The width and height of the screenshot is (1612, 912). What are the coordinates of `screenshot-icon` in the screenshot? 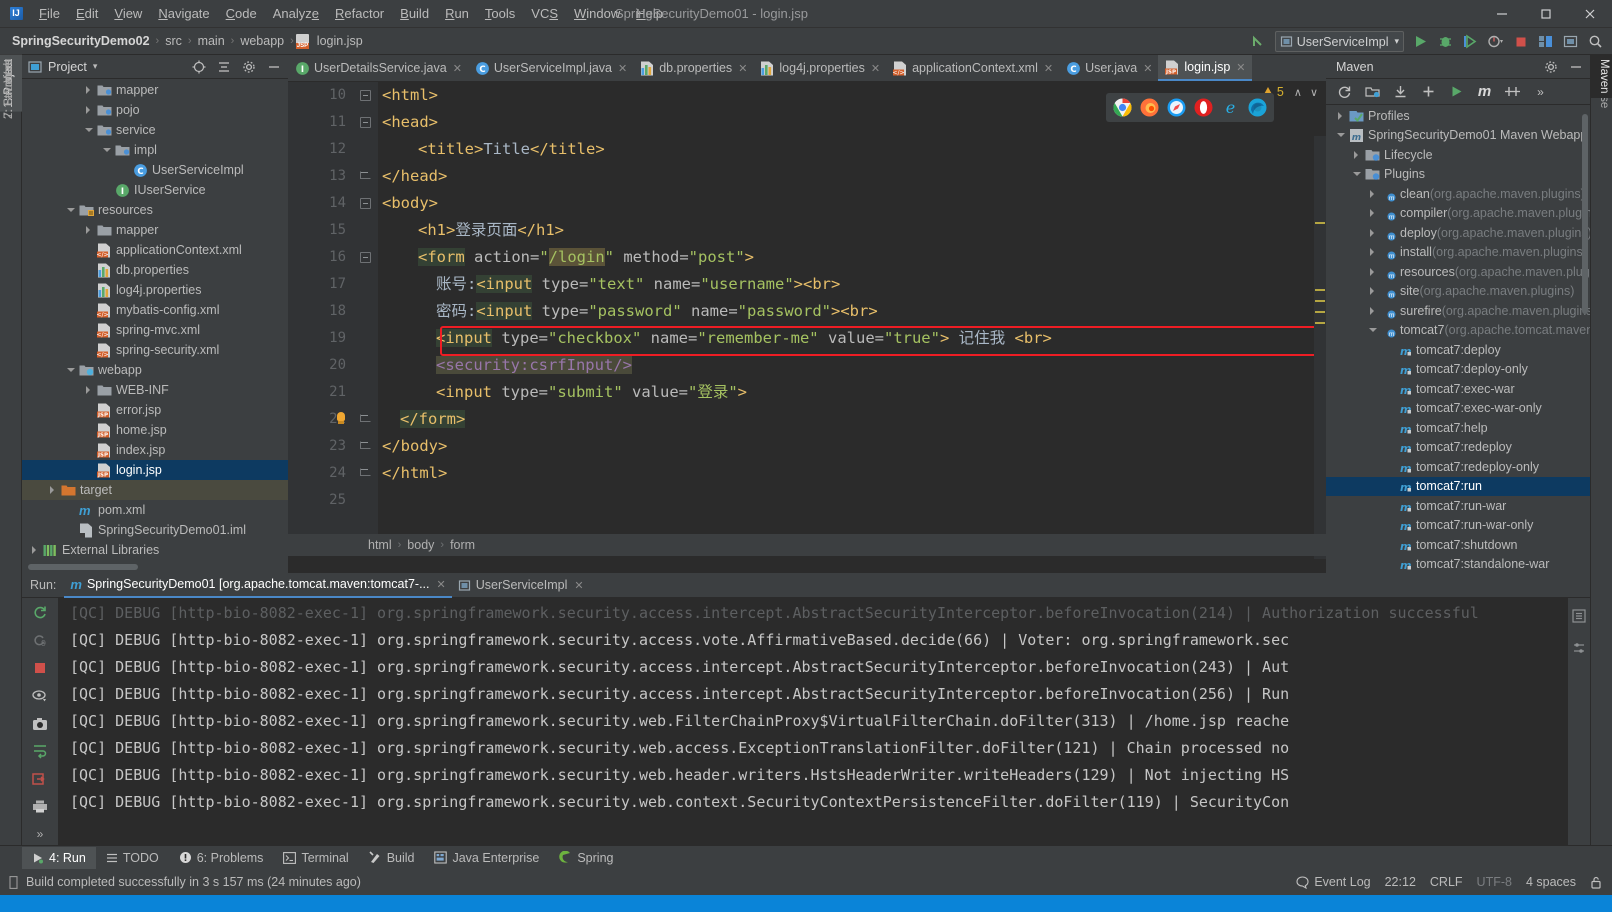 It's located at (40, 723).